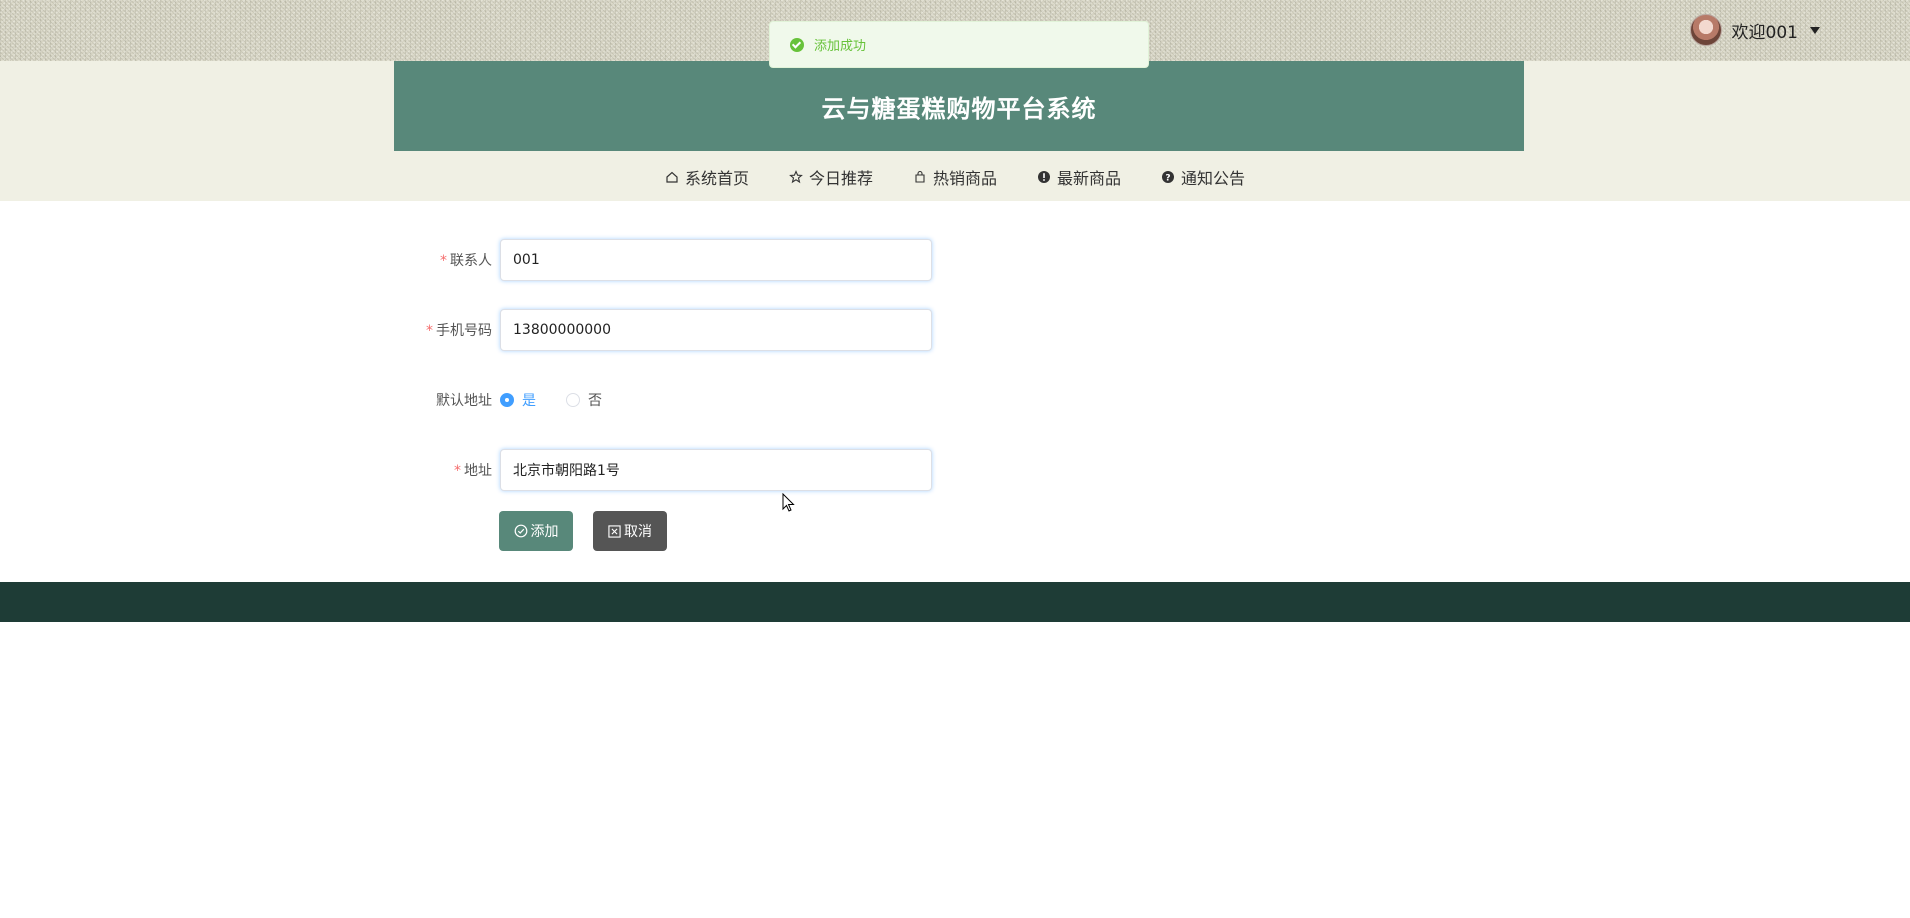 This screenshot has width=1910, height=918. What do you see at coordinates (638, 532) in the screenshot?
I see `cancel-button-label: 取消` at bounding box center [638, 532].